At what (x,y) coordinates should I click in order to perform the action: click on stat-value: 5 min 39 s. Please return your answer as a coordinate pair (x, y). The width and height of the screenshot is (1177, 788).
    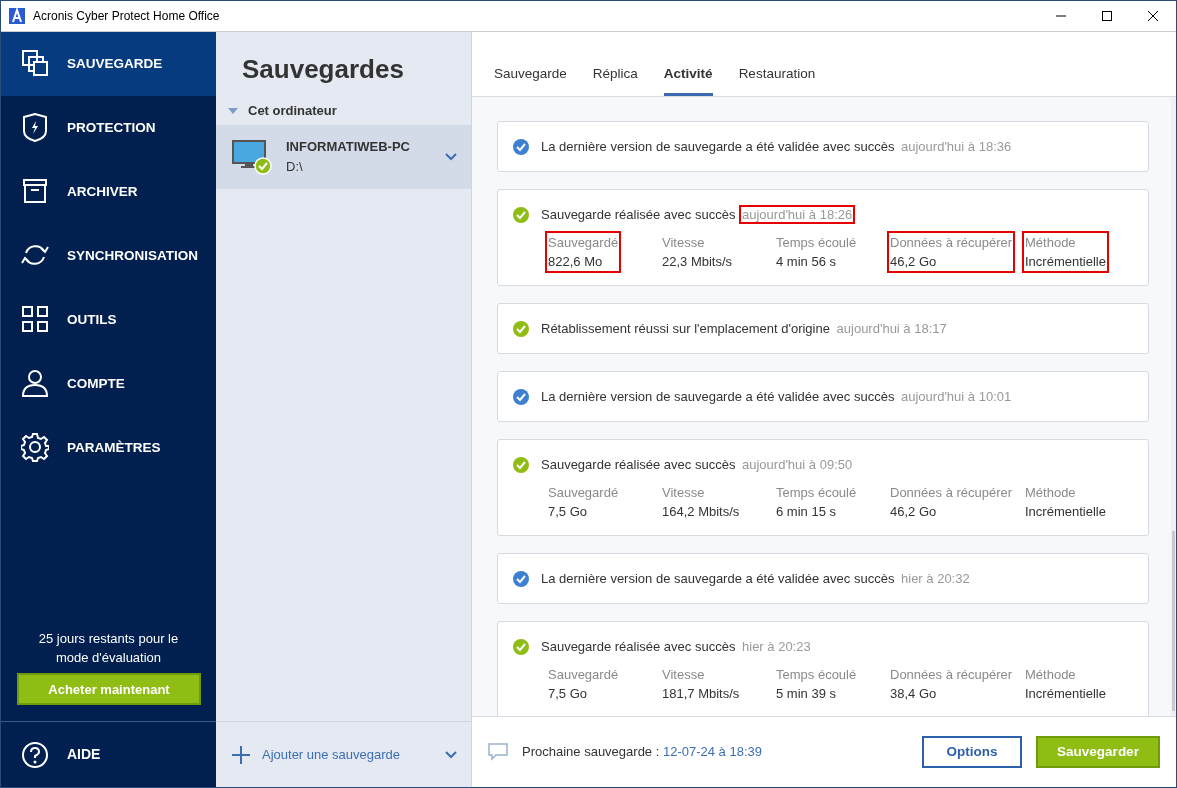
    Looking at the image, I should click on (806, 693).